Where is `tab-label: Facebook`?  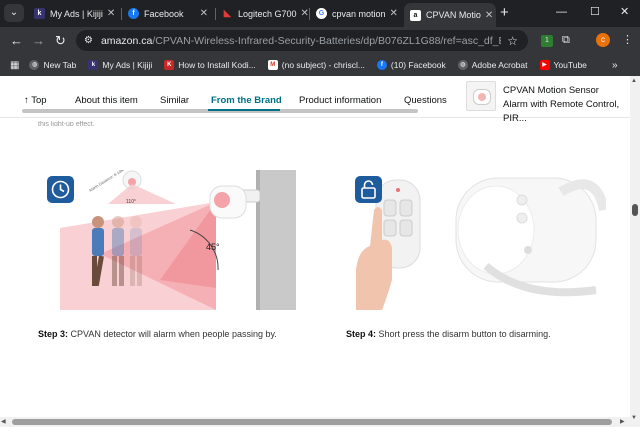 tab-label: Facebook is located at coordinates (164, 13).